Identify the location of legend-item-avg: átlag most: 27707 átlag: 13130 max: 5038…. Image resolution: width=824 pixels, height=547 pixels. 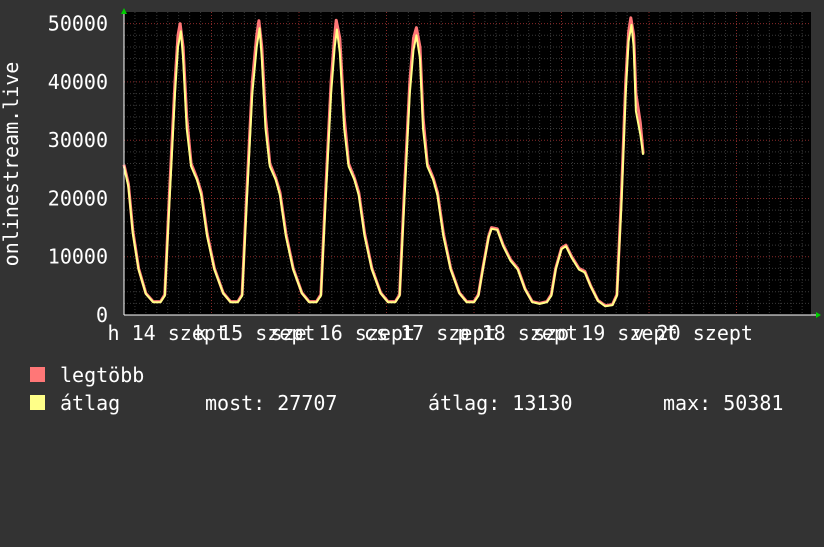
(420, 403).